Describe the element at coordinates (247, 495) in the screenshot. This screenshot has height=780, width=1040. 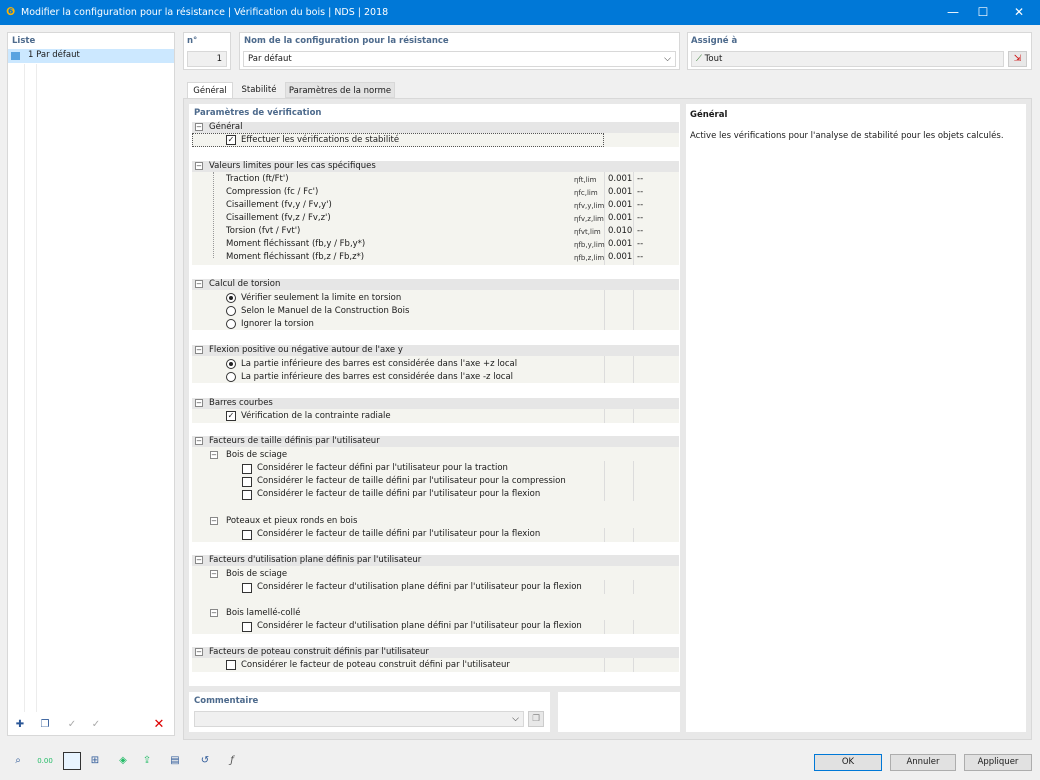
I see `size-flexion-checkbox` at that location.